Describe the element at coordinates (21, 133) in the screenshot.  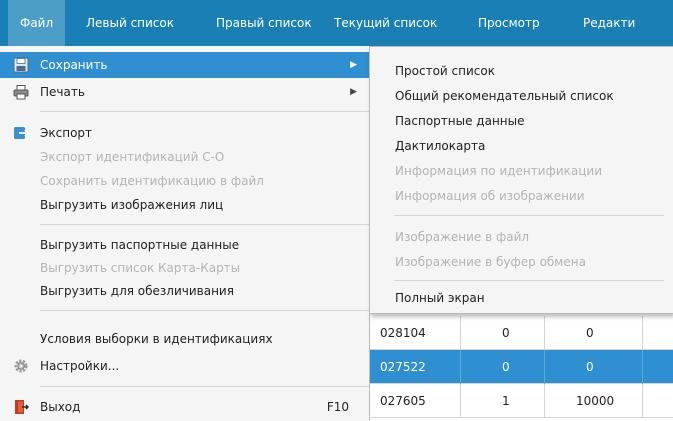
I see `export-icon` at that location.